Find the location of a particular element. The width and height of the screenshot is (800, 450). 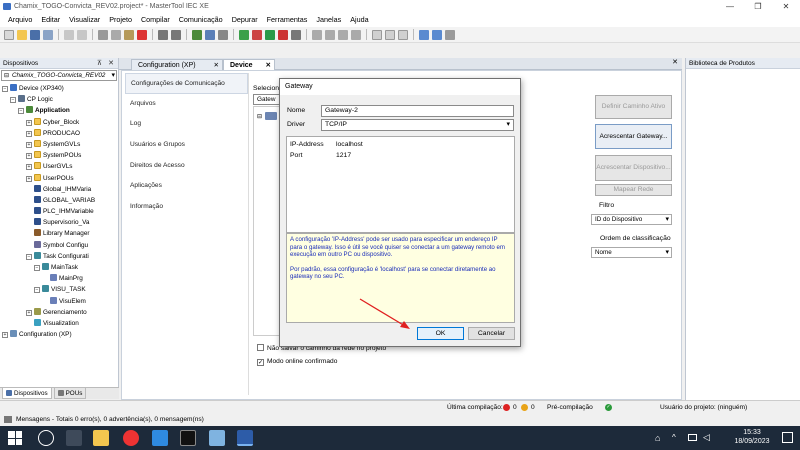

unforce-icon is located at coordinates (403, 34).